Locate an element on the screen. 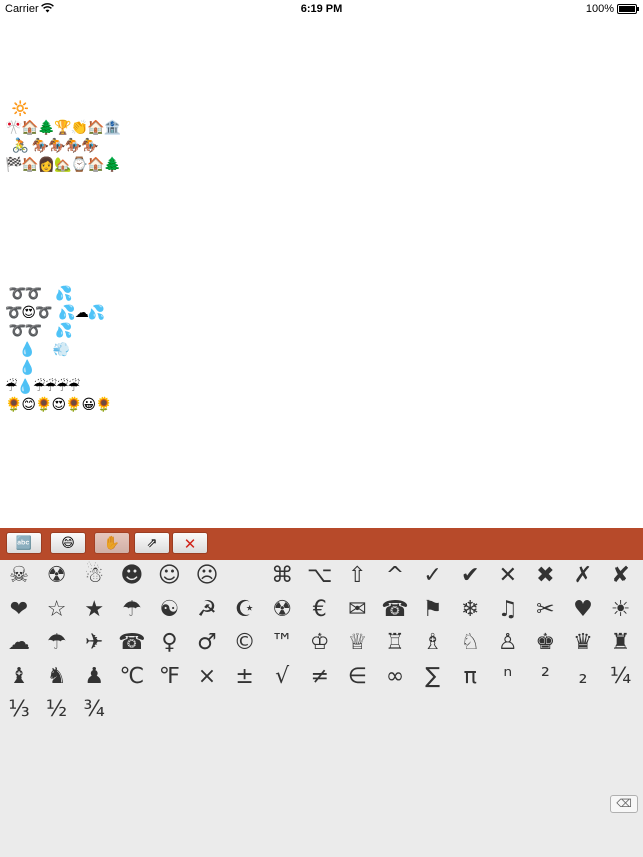  symbol-key: ⌥ is located at coordinates (320, 576).